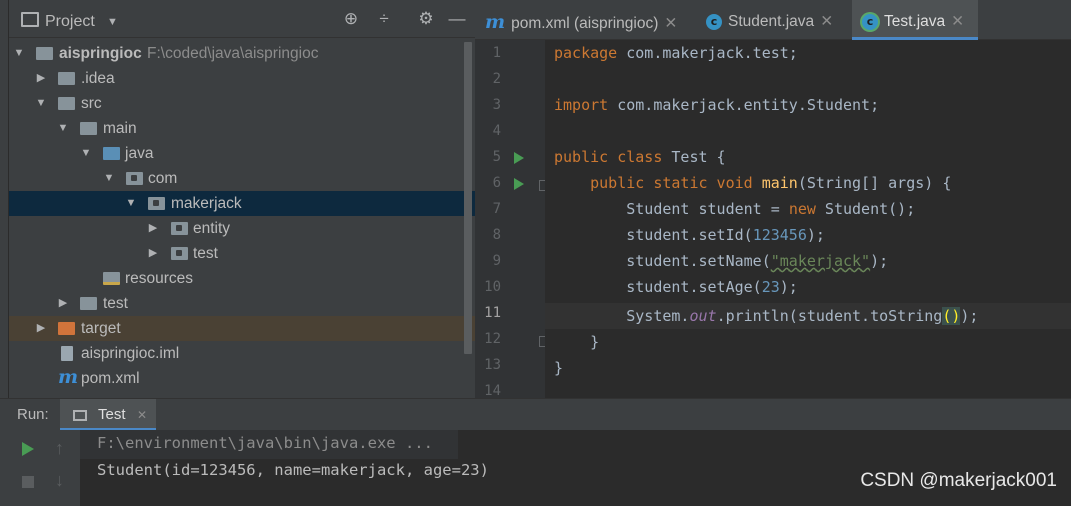 The image size is (1071, 506). I want to click on console-icon, so click(80, 415).